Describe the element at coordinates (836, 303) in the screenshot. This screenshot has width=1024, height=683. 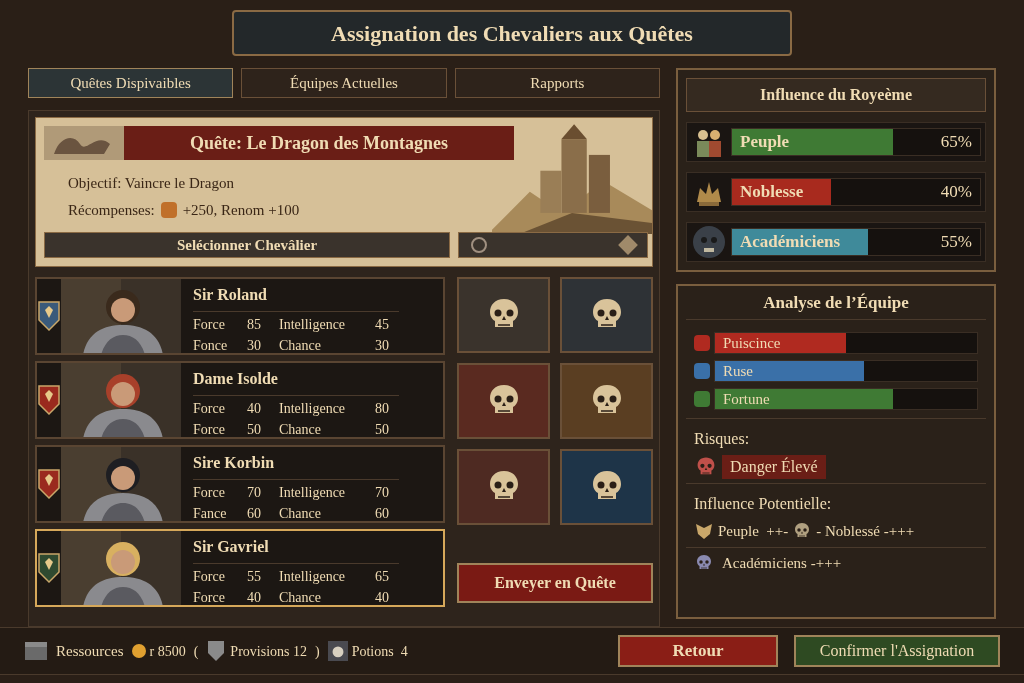
I see `panel-title: Analyse de l’Équipe` at that location.